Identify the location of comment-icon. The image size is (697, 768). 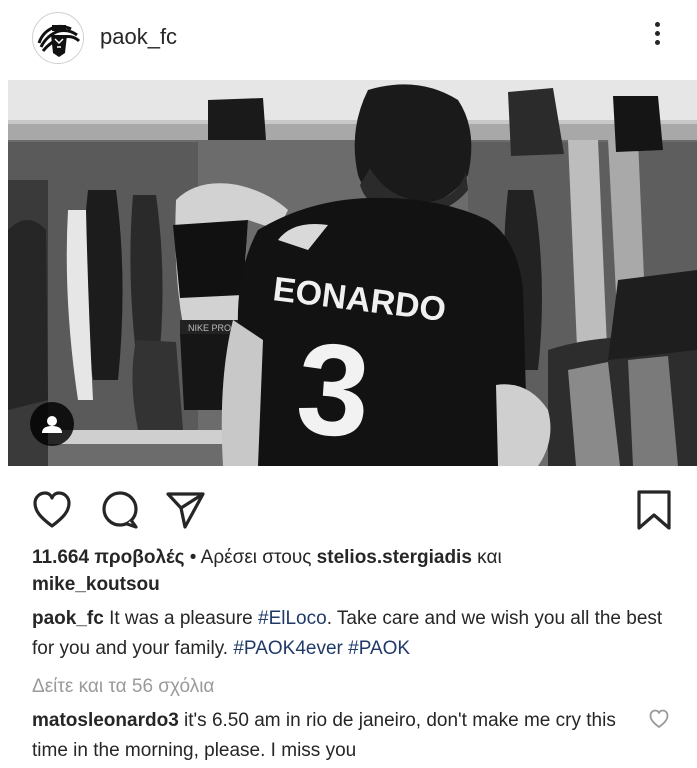
(120, 510).